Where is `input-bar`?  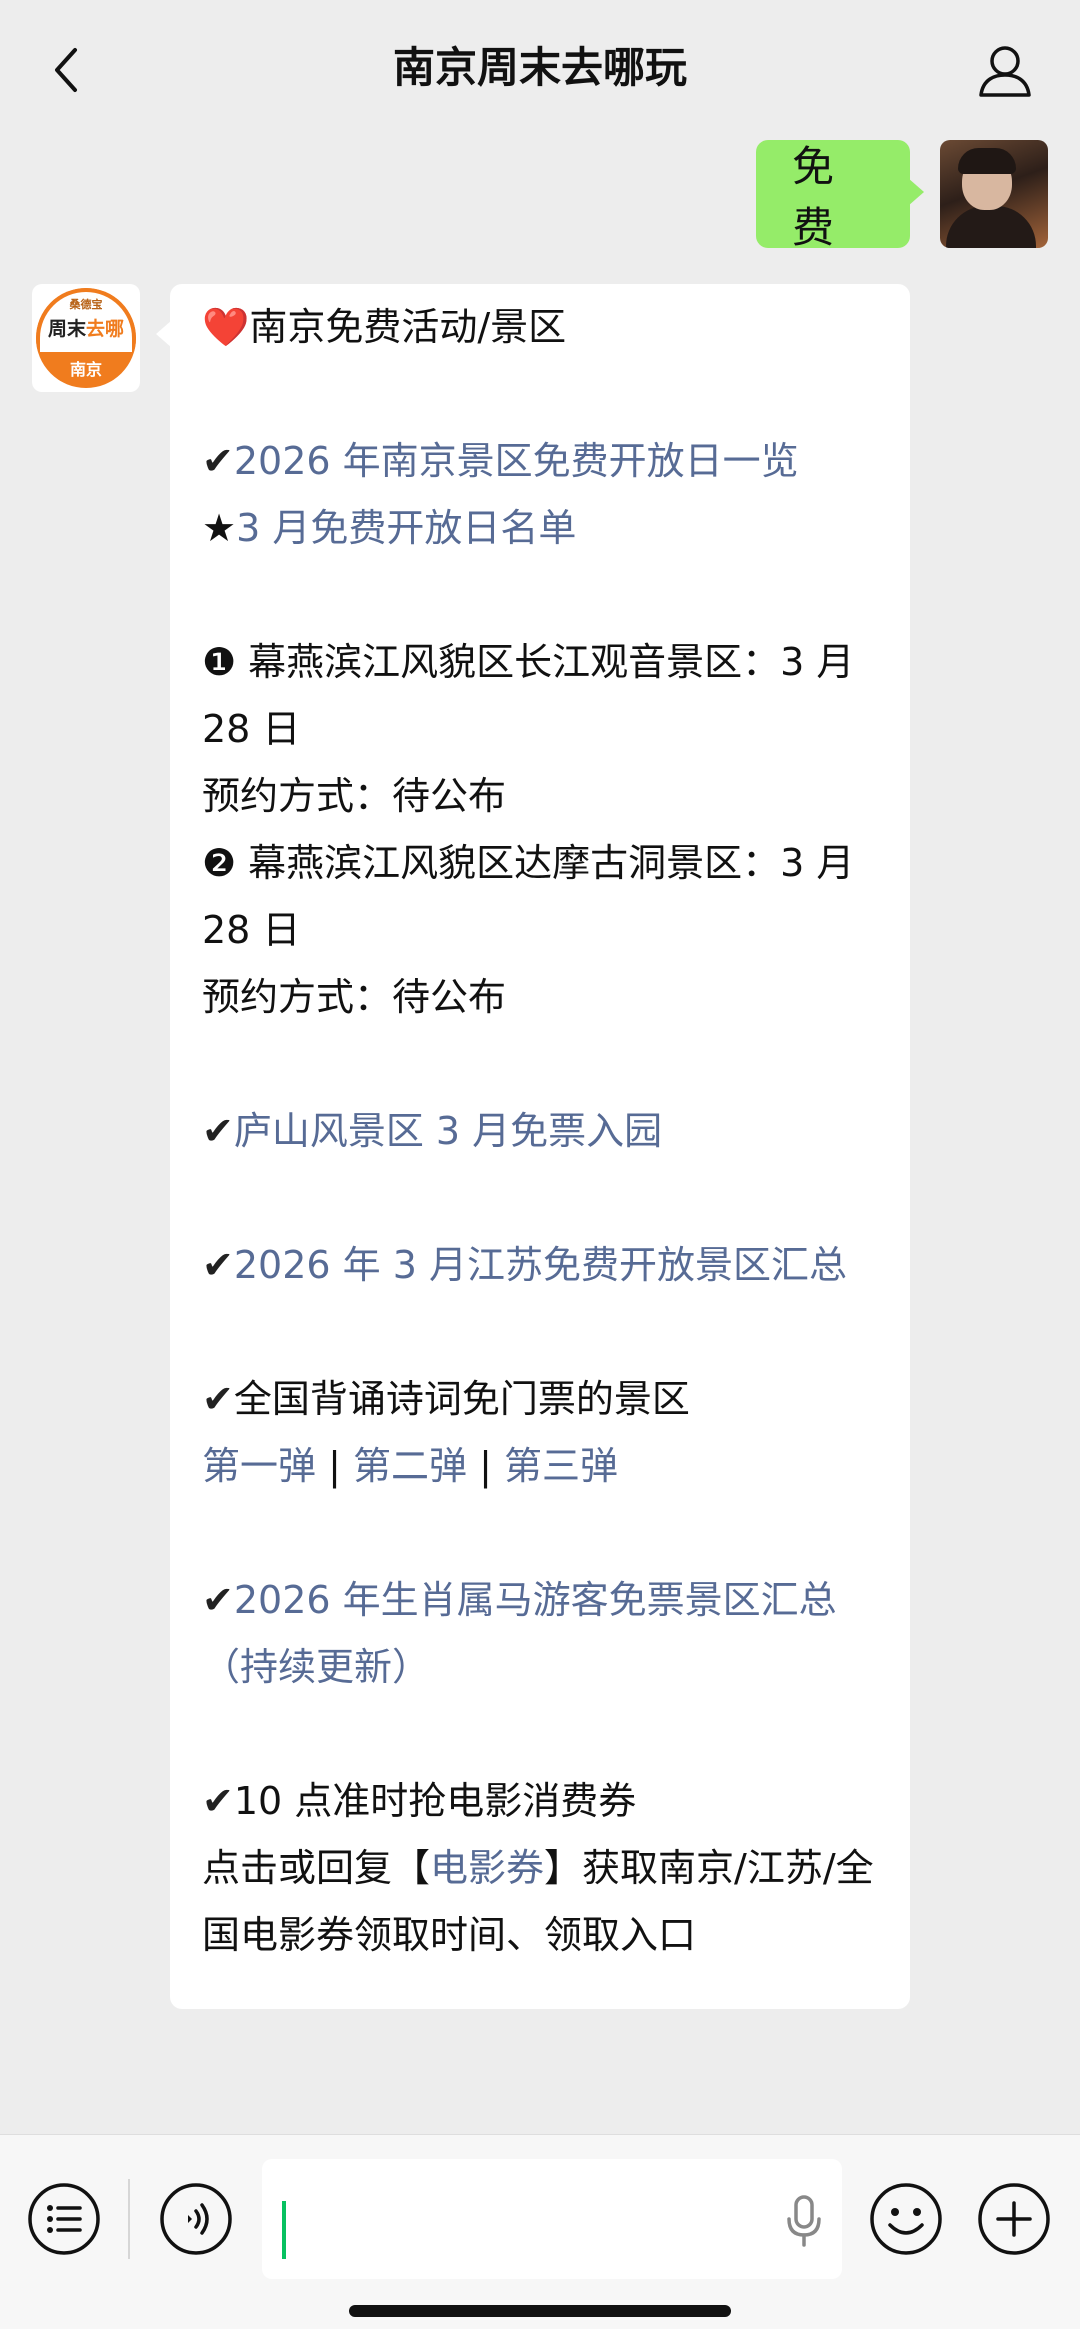 input-bar is located at coordinates (540, 2231).